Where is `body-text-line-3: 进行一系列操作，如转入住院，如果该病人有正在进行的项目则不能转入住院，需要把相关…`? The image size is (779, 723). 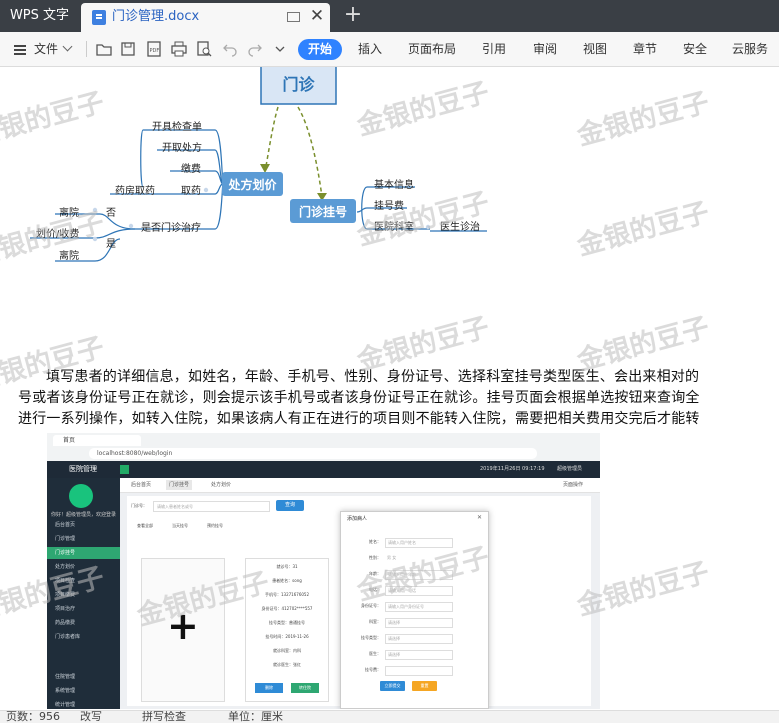
body-text-line-3: 进行一系列操作，如转入住院，如果该病人有正在进行的项目则不能转入住院，需要把相关… is located at coordinates (359, 418).